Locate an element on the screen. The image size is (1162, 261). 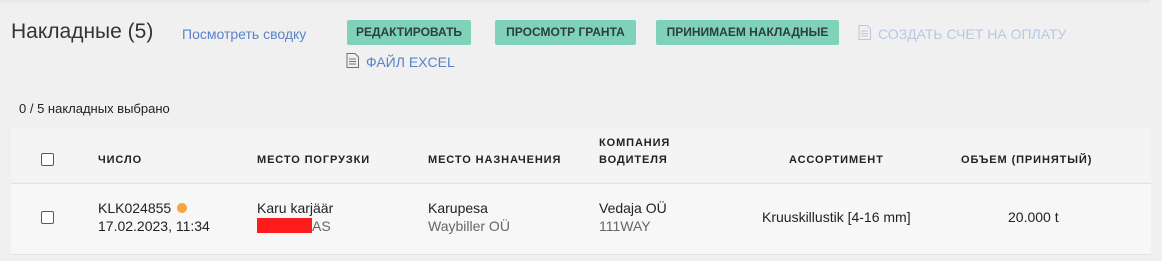
driver-company-cell: Vedaja OÜ 111WAY is located at coordinates (633, 217).